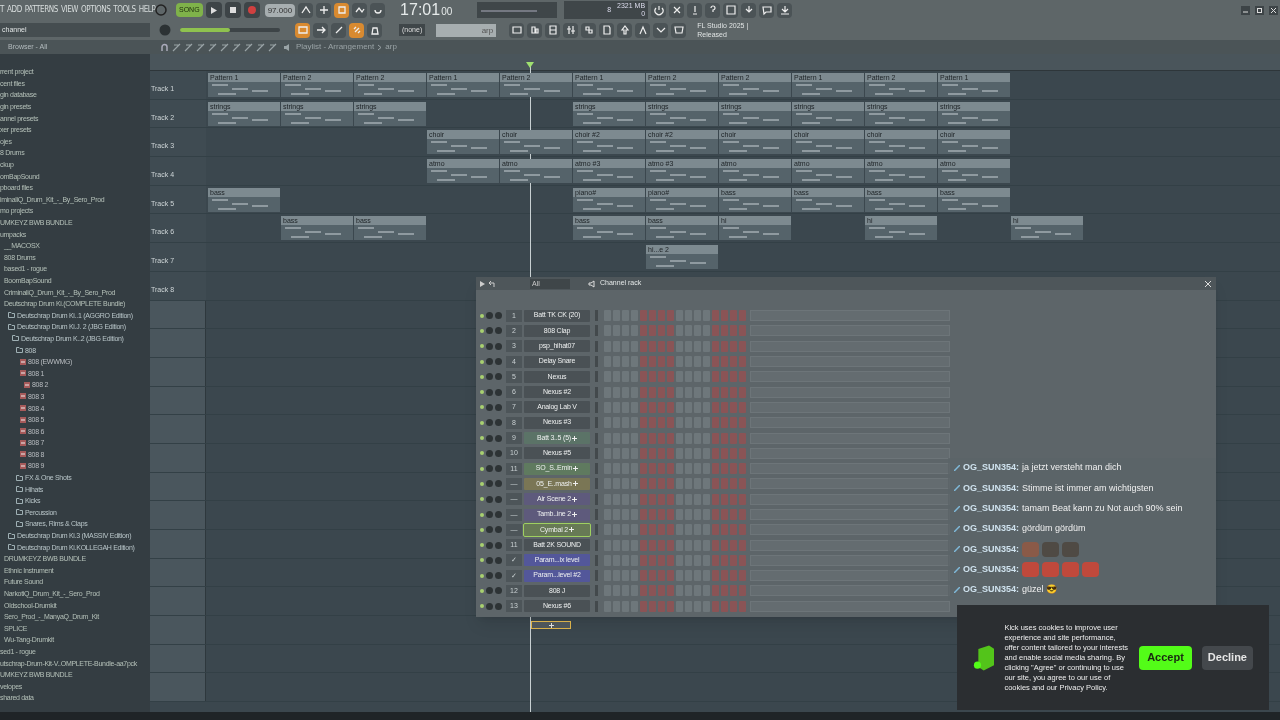 This screenshot has width=1280, height=720. Describe the element at coordinates (124, 10) in the screenshot. I see `menu-item: TOOLS` at that location.